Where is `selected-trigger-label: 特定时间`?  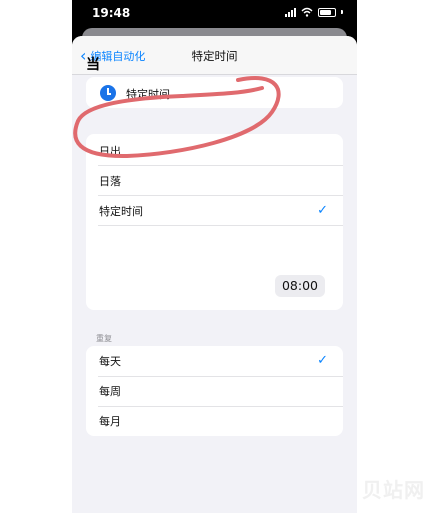 selected-trigger-label: 特定时间 is located at coordinates (148, 94).